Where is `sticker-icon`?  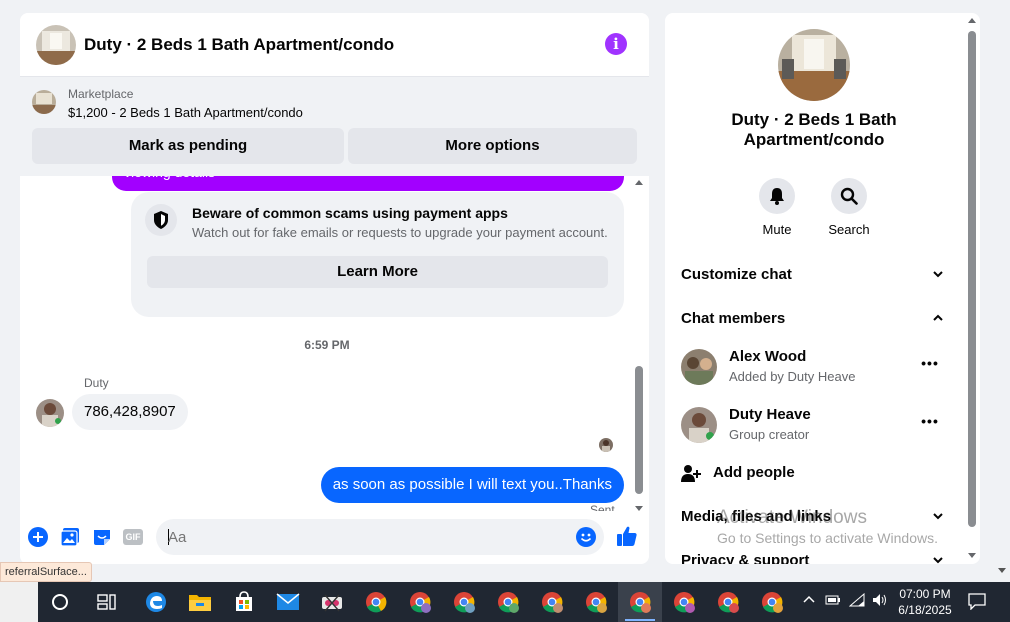 sticker-icon is located at coordinates (102, 537).